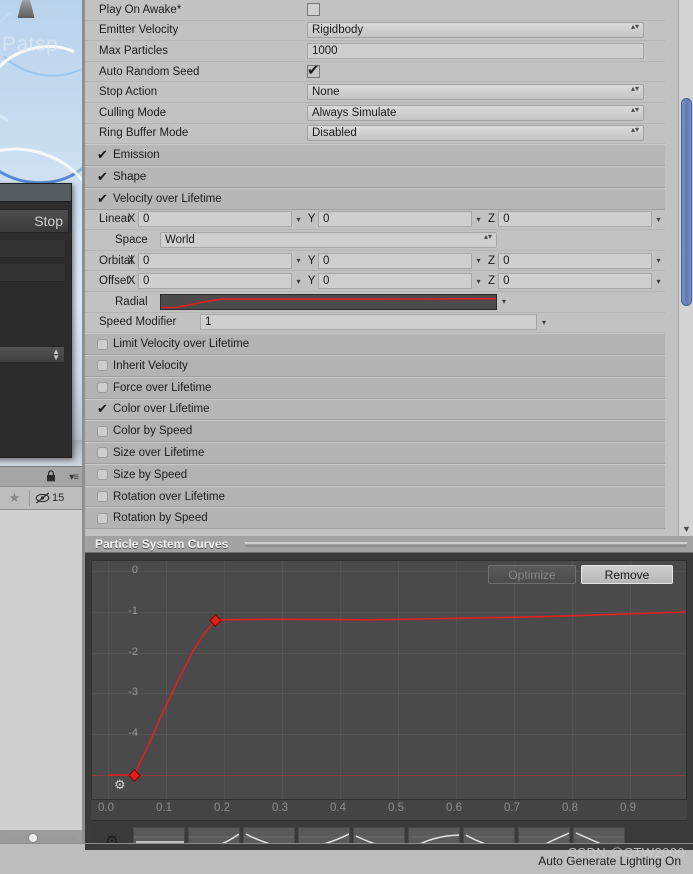 The width and height of the screenshot is (693, 874). I want to click on velocity-row-label: Offset, so click(114, 281).